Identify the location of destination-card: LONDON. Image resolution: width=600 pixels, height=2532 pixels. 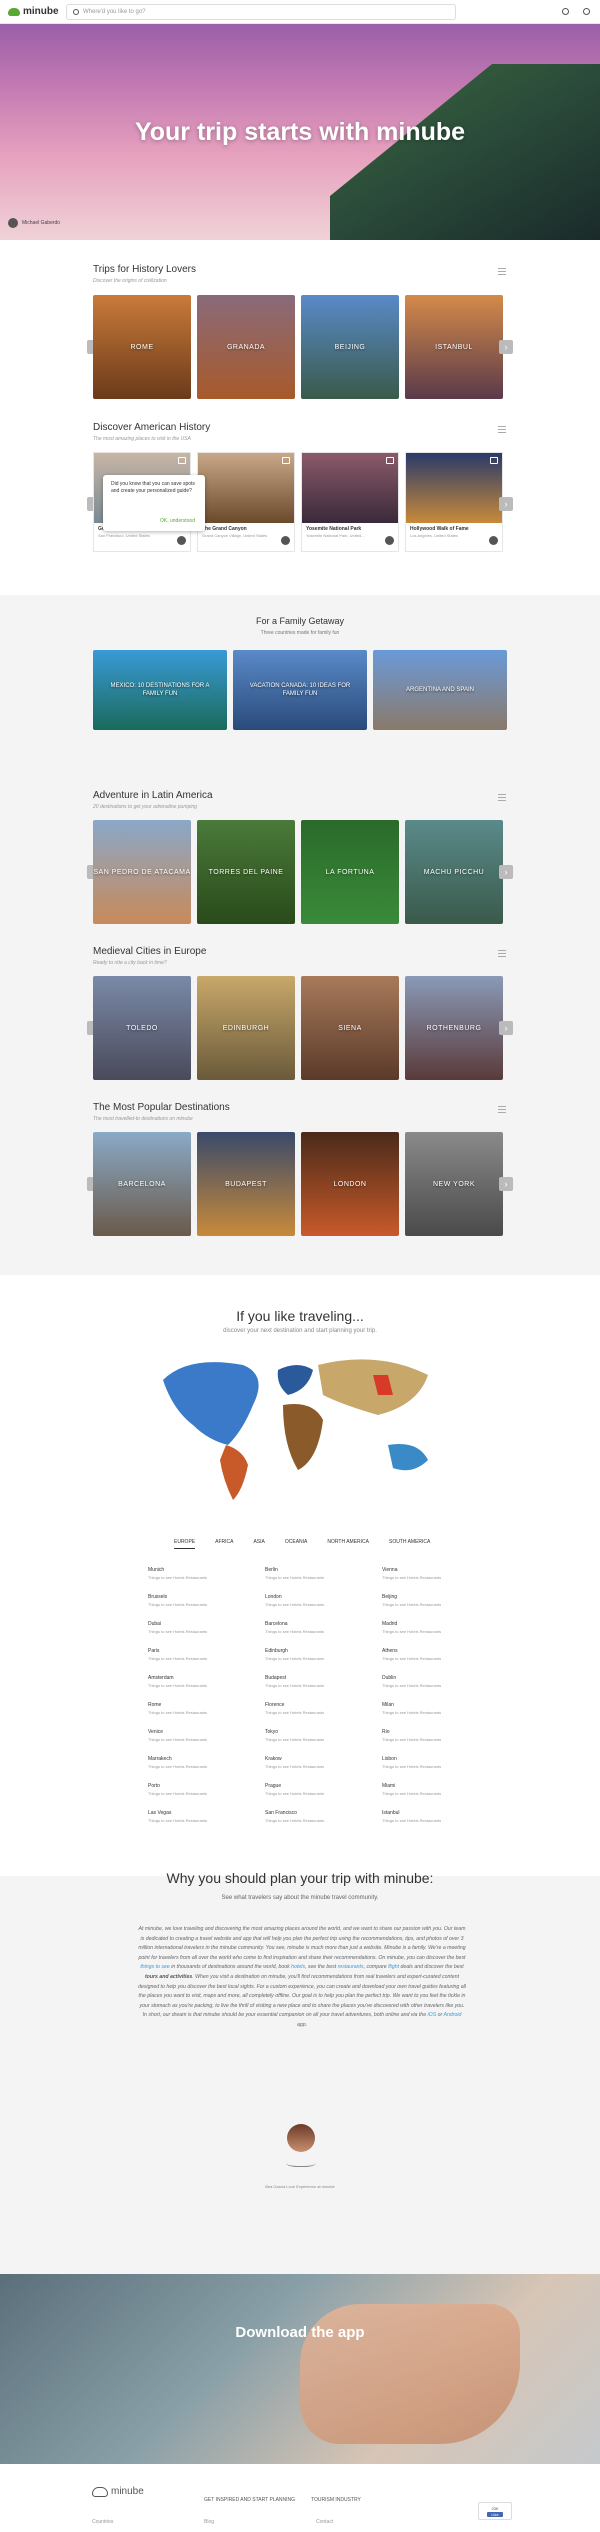
(350, 1184).